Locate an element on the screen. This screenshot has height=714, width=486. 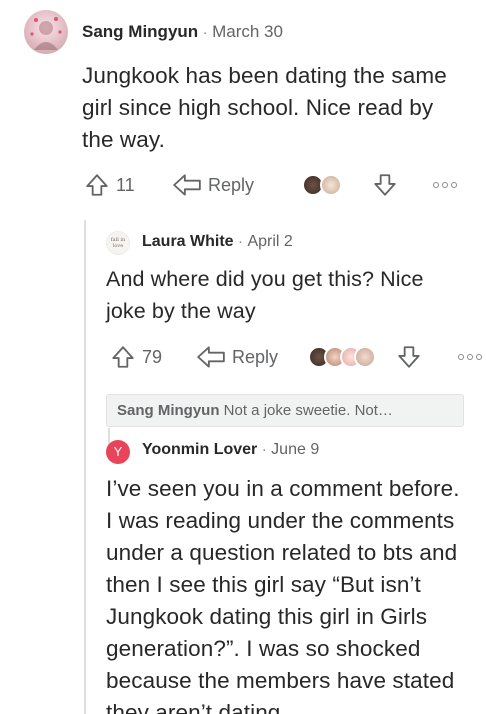
upvote-count: 11 is located at coordinates (125, 184).